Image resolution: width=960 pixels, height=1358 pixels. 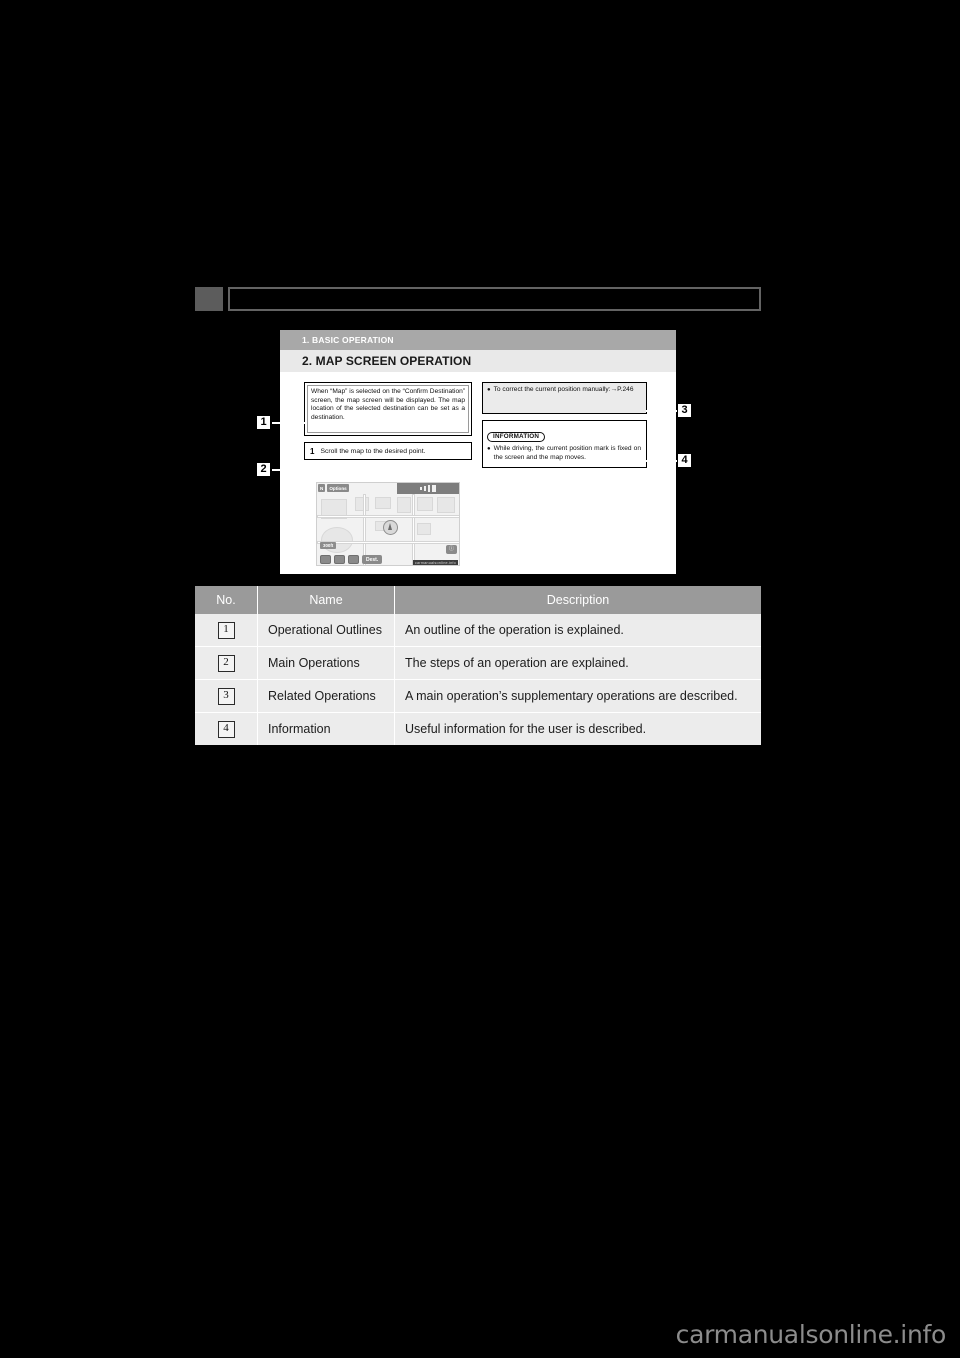 I want to click on nav-dest-button: Dest., so click(x=372, y=559).